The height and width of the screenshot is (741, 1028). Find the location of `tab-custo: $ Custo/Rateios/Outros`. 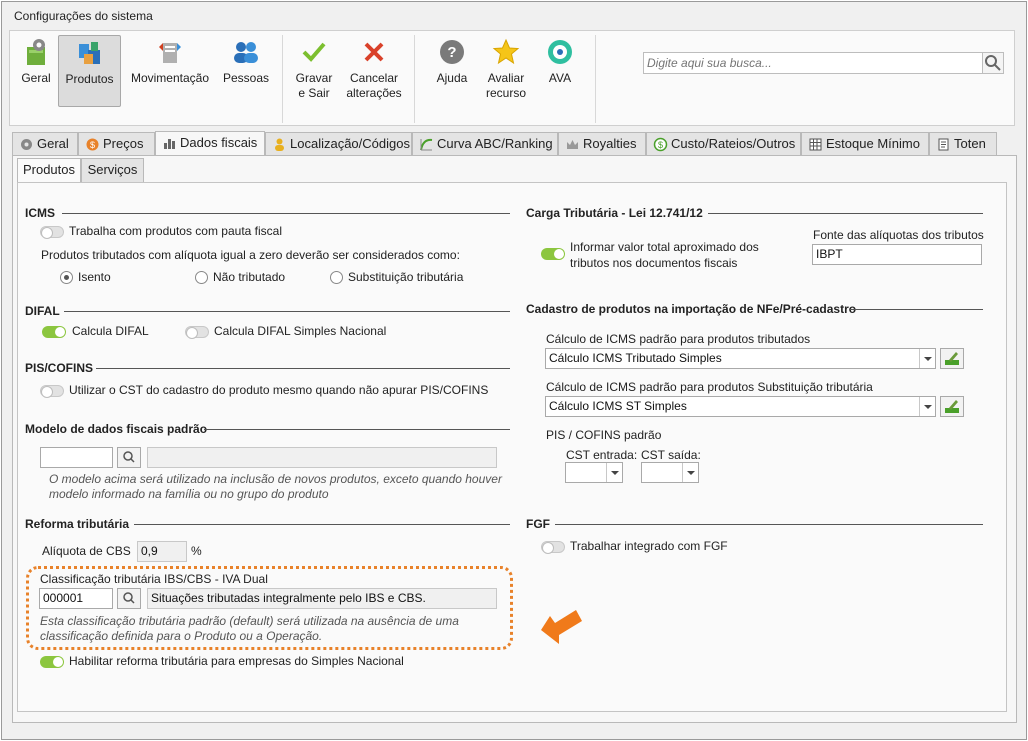

tab-custo: $ Custo/Rateios/Outros is located at coordinates (723, 144).